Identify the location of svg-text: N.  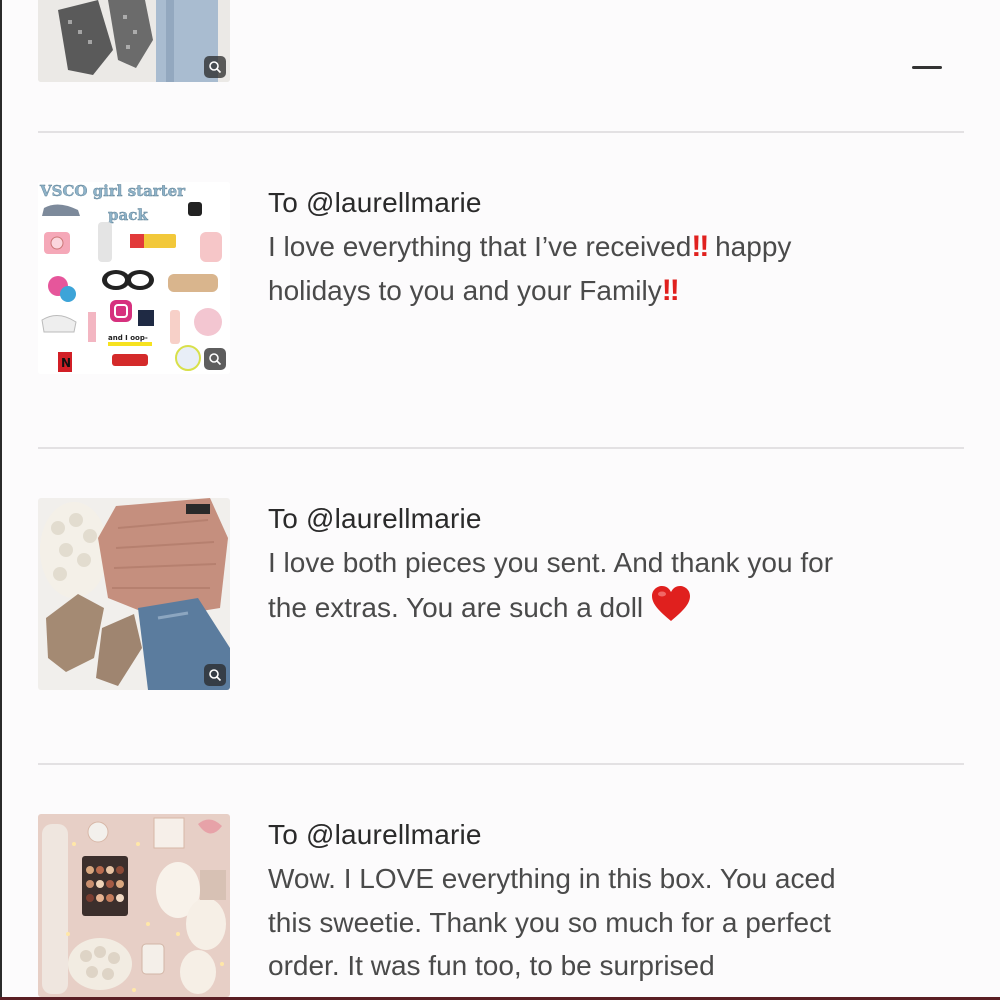
(66, 363).